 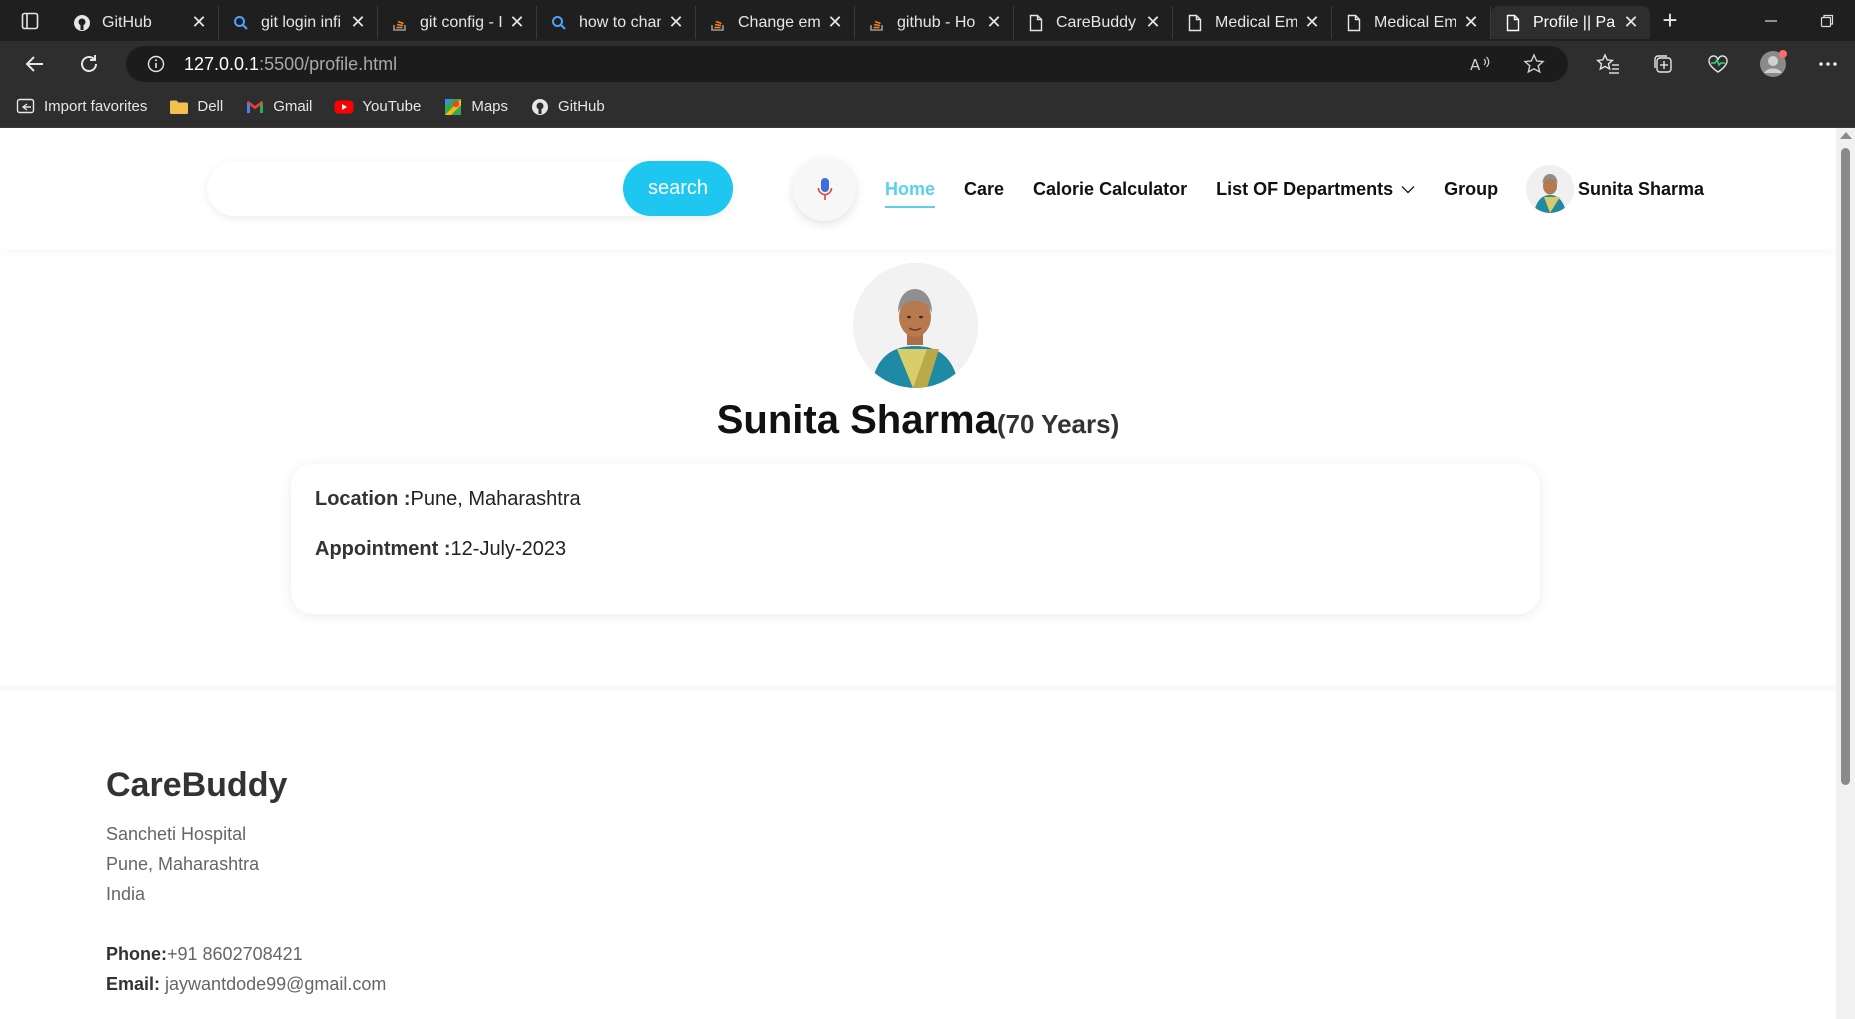 What do you see at coordinates (179, 107) in the screenshot?
I see `folder-icon` at bounding box center [179, 107].